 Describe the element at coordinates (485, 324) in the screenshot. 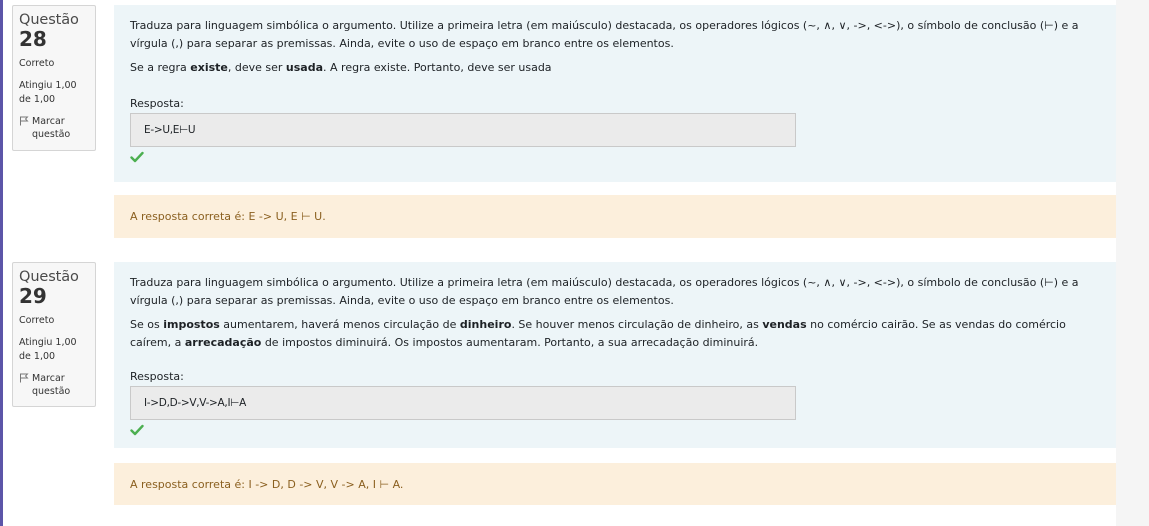

I see `highlighted-keyword: dinheiro` at that location.